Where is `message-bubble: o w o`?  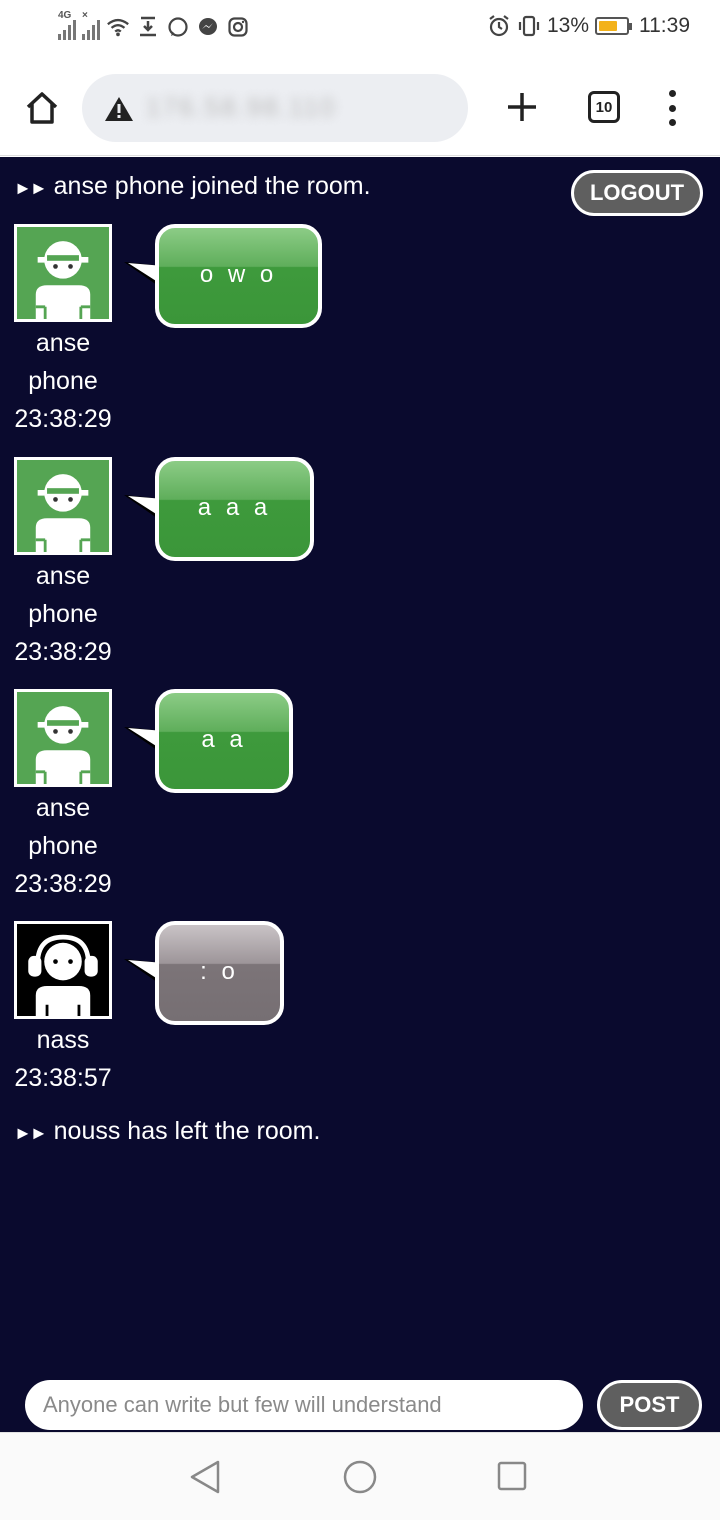 message-bubble: o w o is located at coordinates (238, 276).